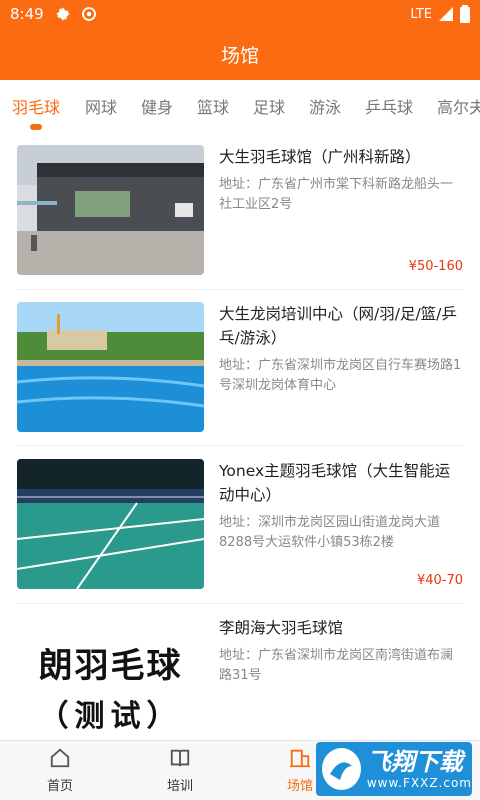  Describe the element at coordinates (414, 762) in the screenshot. I see `watermark-text: 飞翔下载` at that location.